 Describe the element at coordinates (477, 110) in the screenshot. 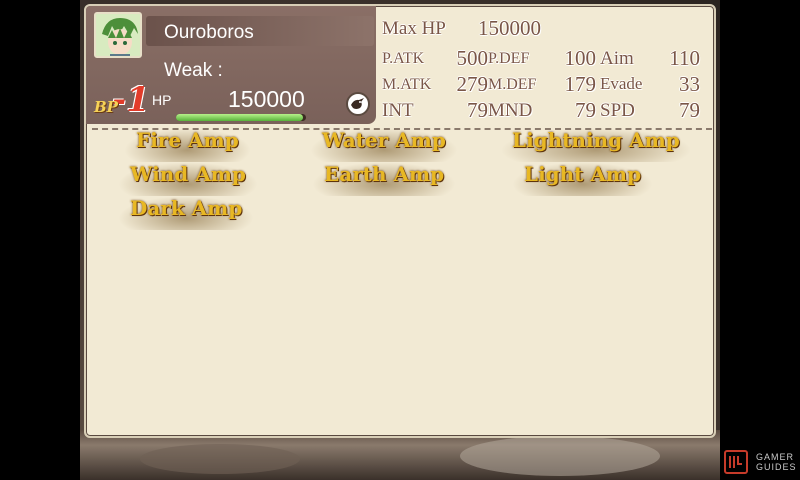

I see `int-value: 79` at that location.